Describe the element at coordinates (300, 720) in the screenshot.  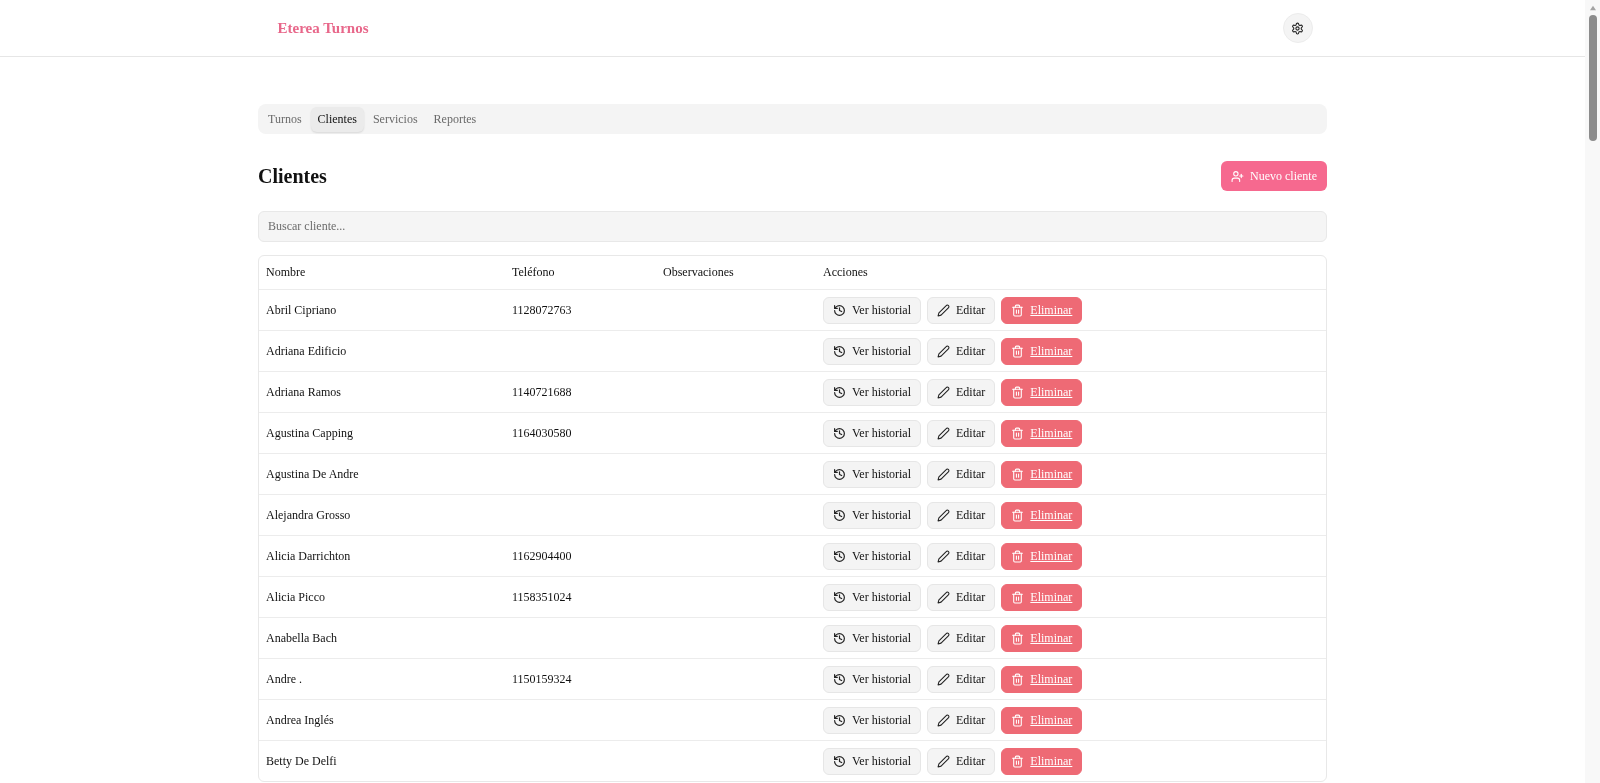
I see `client-name-cell-text: Andrea Inglés` at that location.